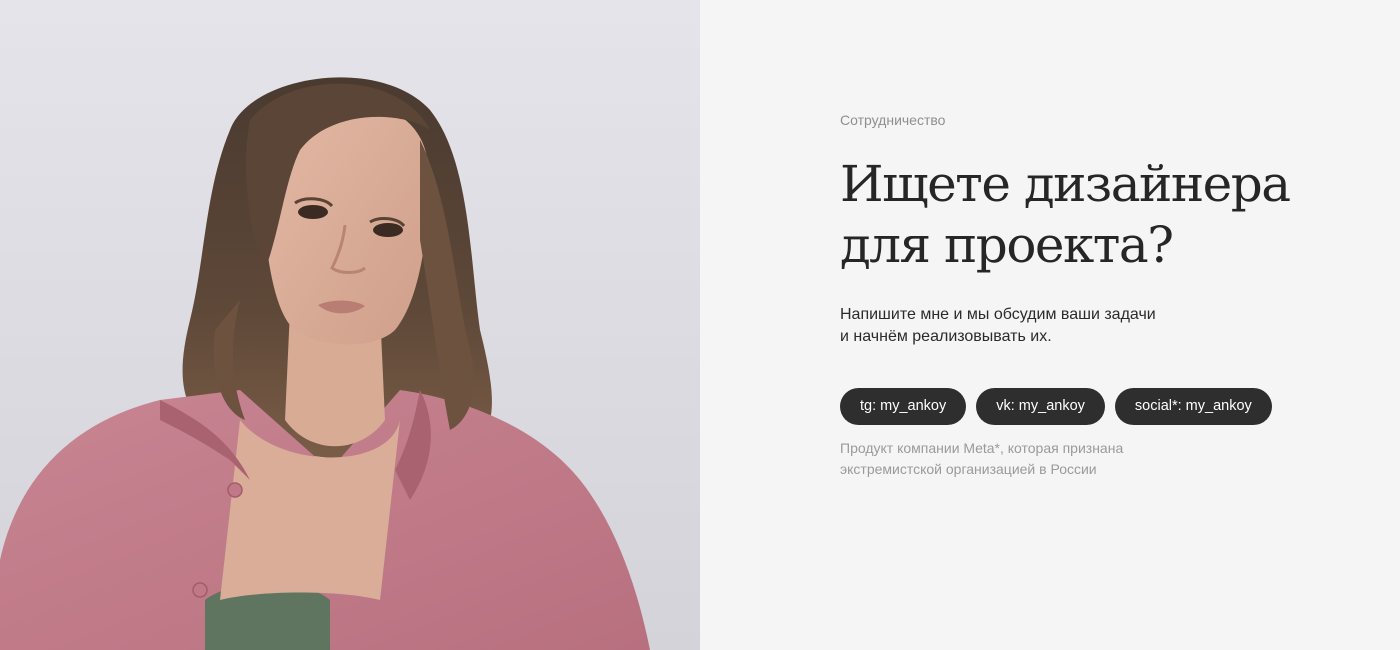 The image size is (1400, 650). What do you see at coordinates (1065, 184) in the screenshot?
I see `page-title-line-1: Ищете дизайнера` at bounding box center [1065, 184].